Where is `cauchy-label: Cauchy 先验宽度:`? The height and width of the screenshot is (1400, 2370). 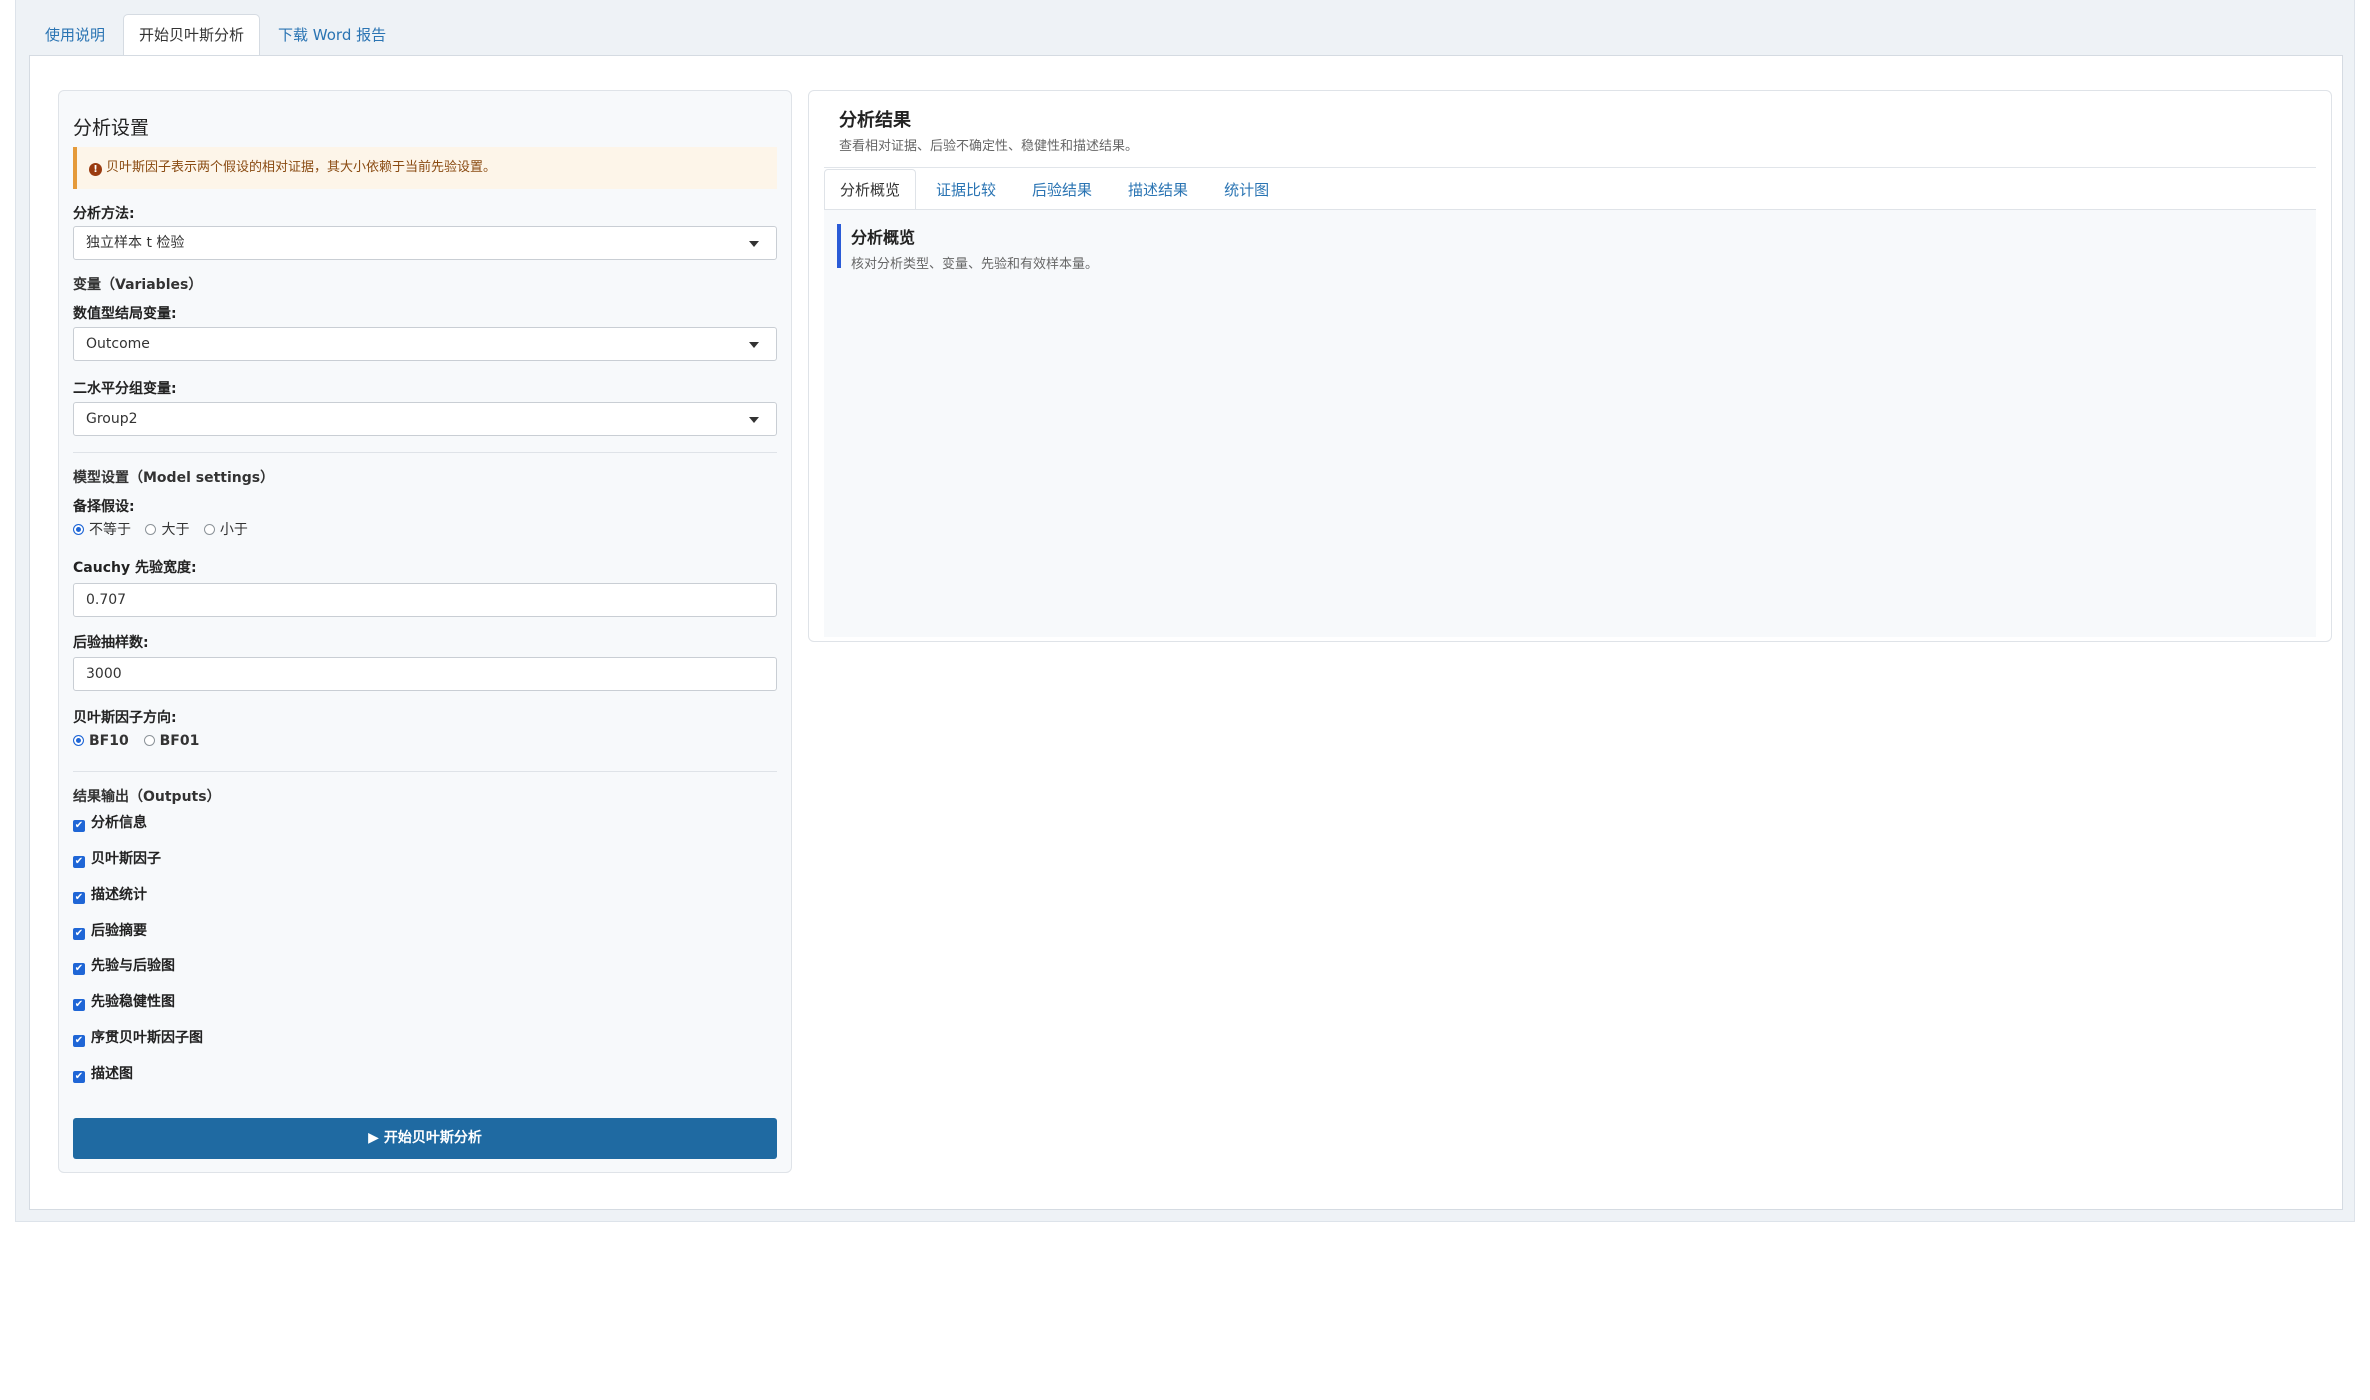 cauchy-label: Cauchy 先验宽度: is located at coordinates (135, 568).